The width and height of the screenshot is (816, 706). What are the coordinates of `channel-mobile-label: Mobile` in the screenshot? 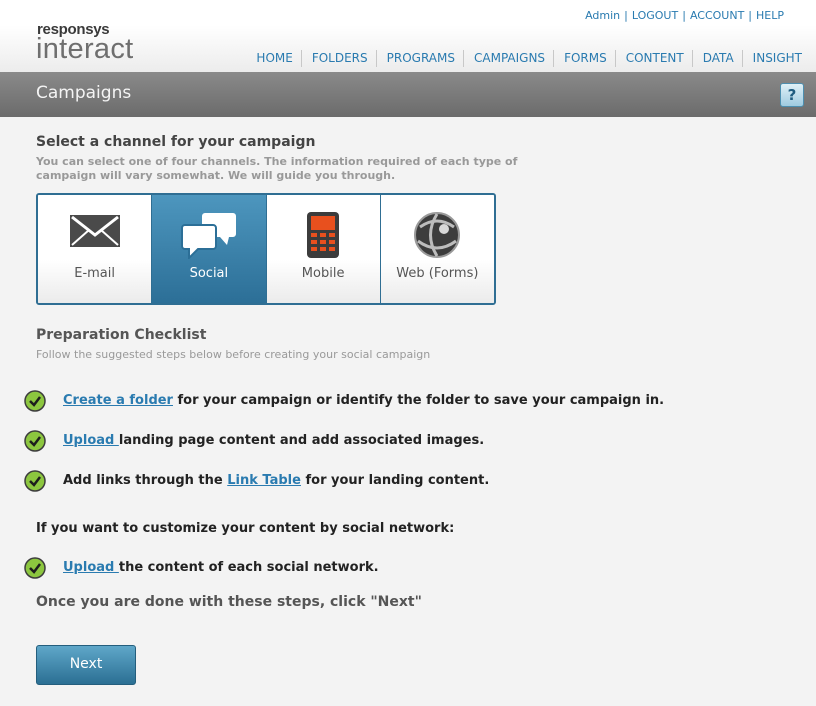 It's located at (323, 273).